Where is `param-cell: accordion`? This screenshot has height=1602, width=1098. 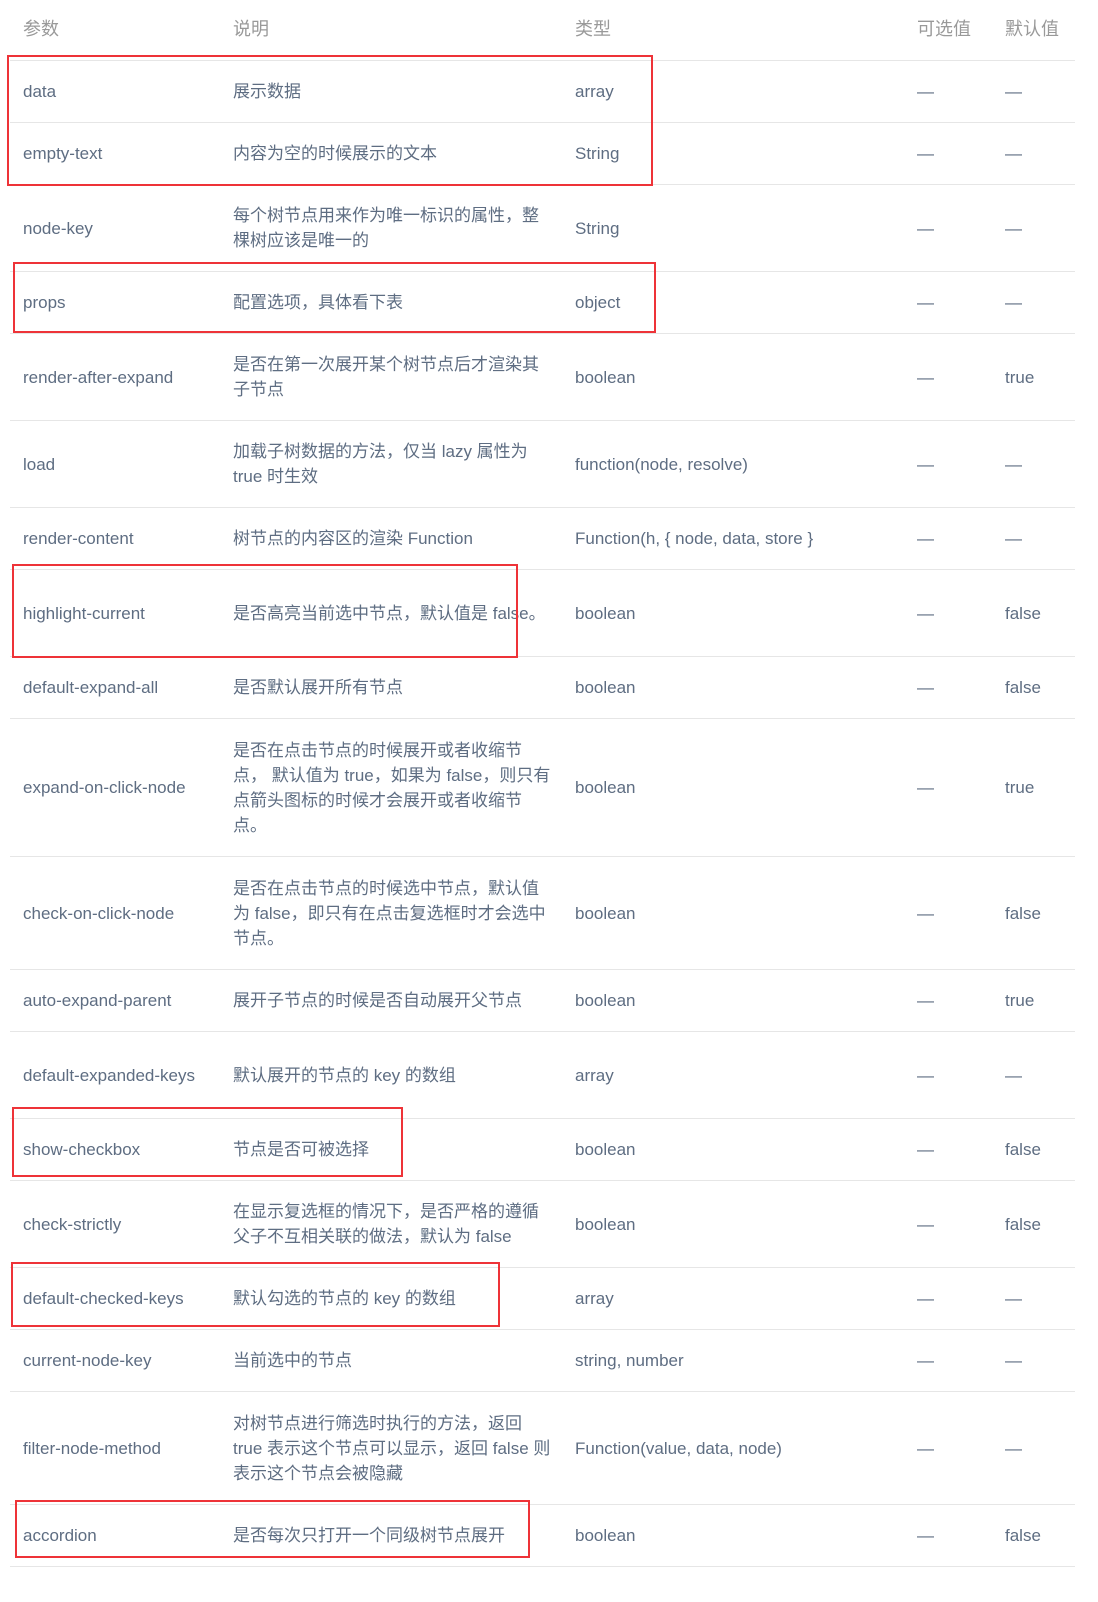
param-cell: accordion is located at coordinates (60, 1535).